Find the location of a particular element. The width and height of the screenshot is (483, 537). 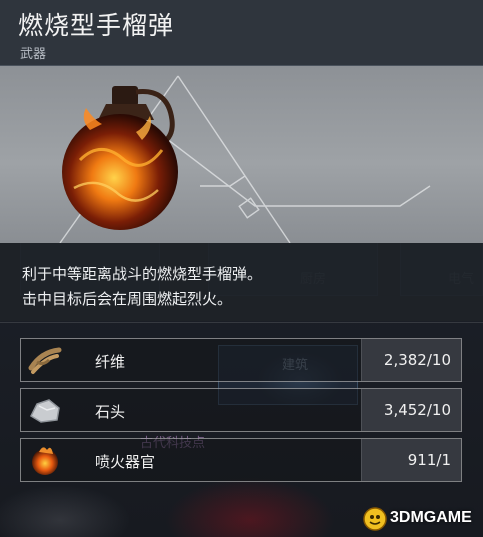

description-line: 击中目标后会在周围燃起烈火。 is located at coordinates (127, 299).